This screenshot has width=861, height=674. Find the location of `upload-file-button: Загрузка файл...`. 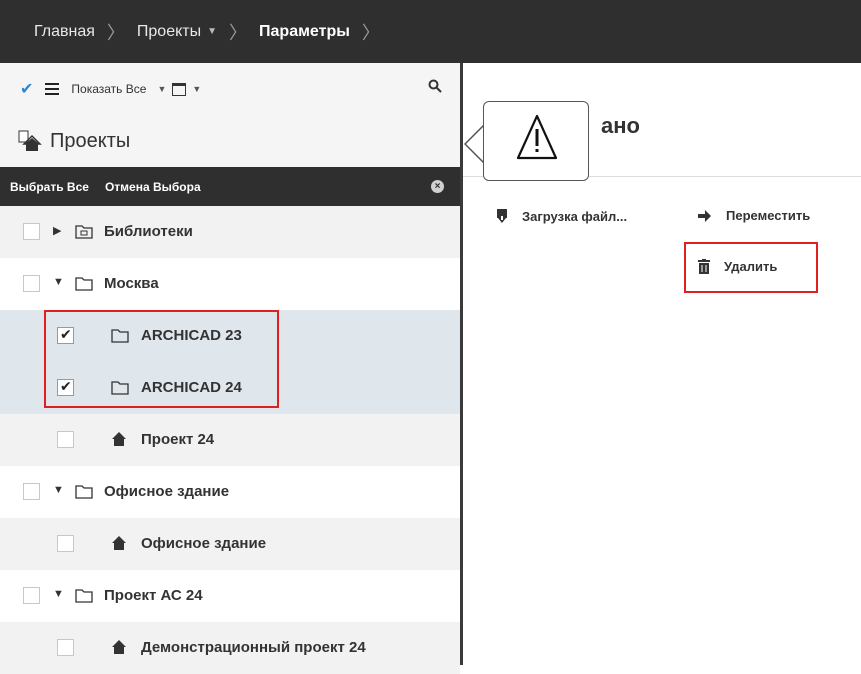

upload-file-button: Загрузка файл... is located at coordinates (561, 216).